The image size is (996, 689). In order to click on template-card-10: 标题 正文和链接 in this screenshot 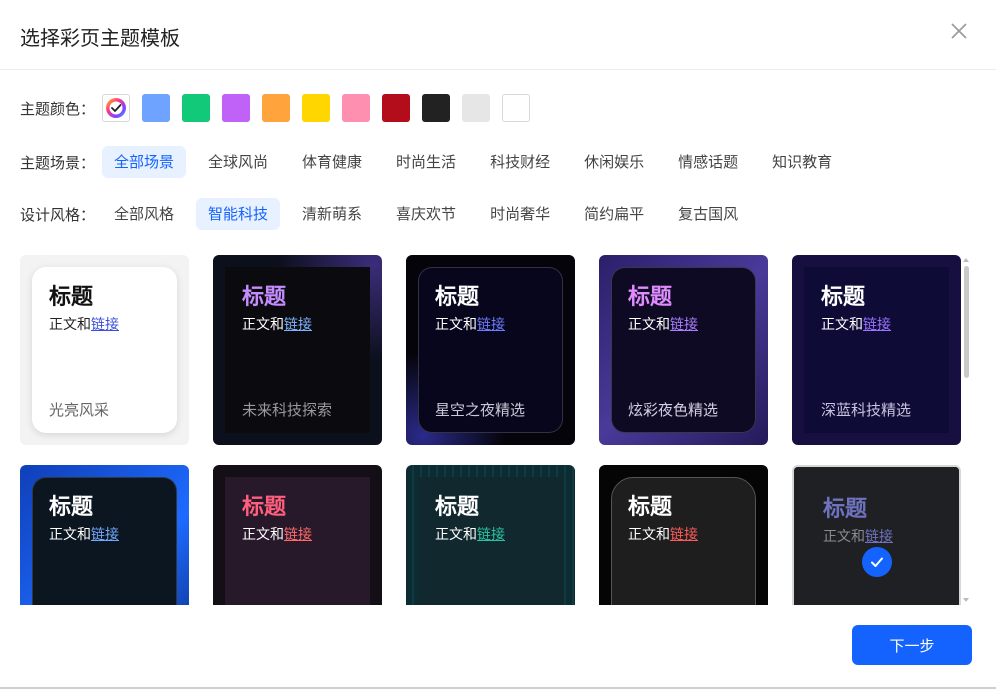, I will do `click(876, 535)`.